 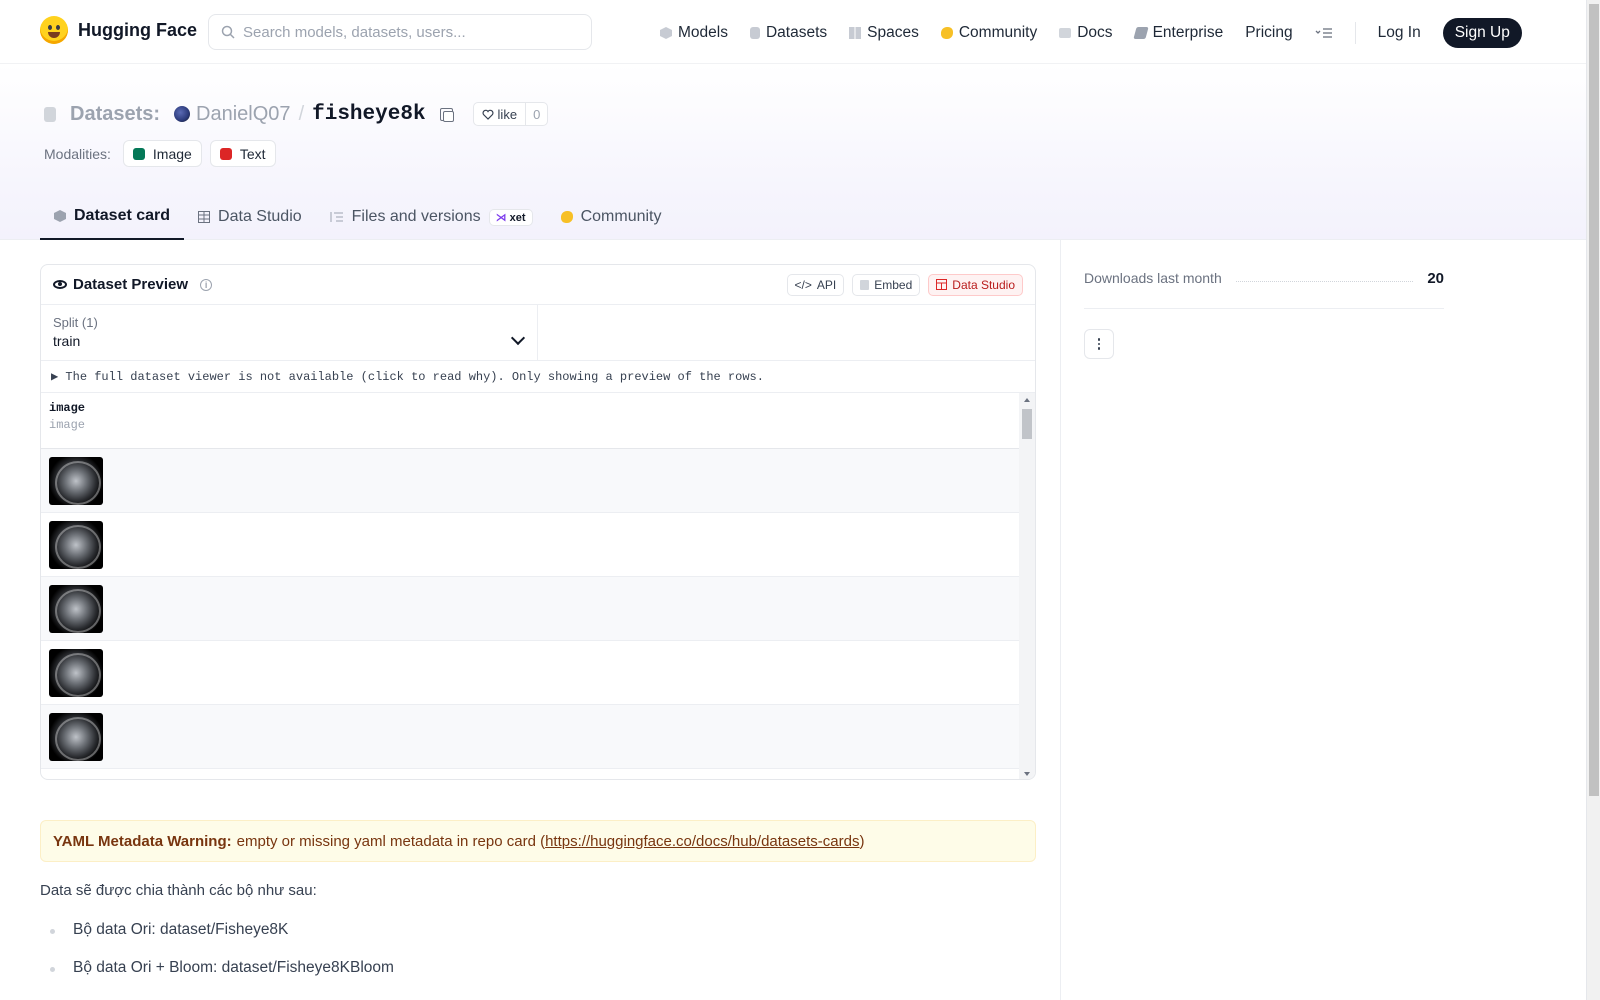 I want to click on nav-docs: Docs, so click(x=1086, y=33).